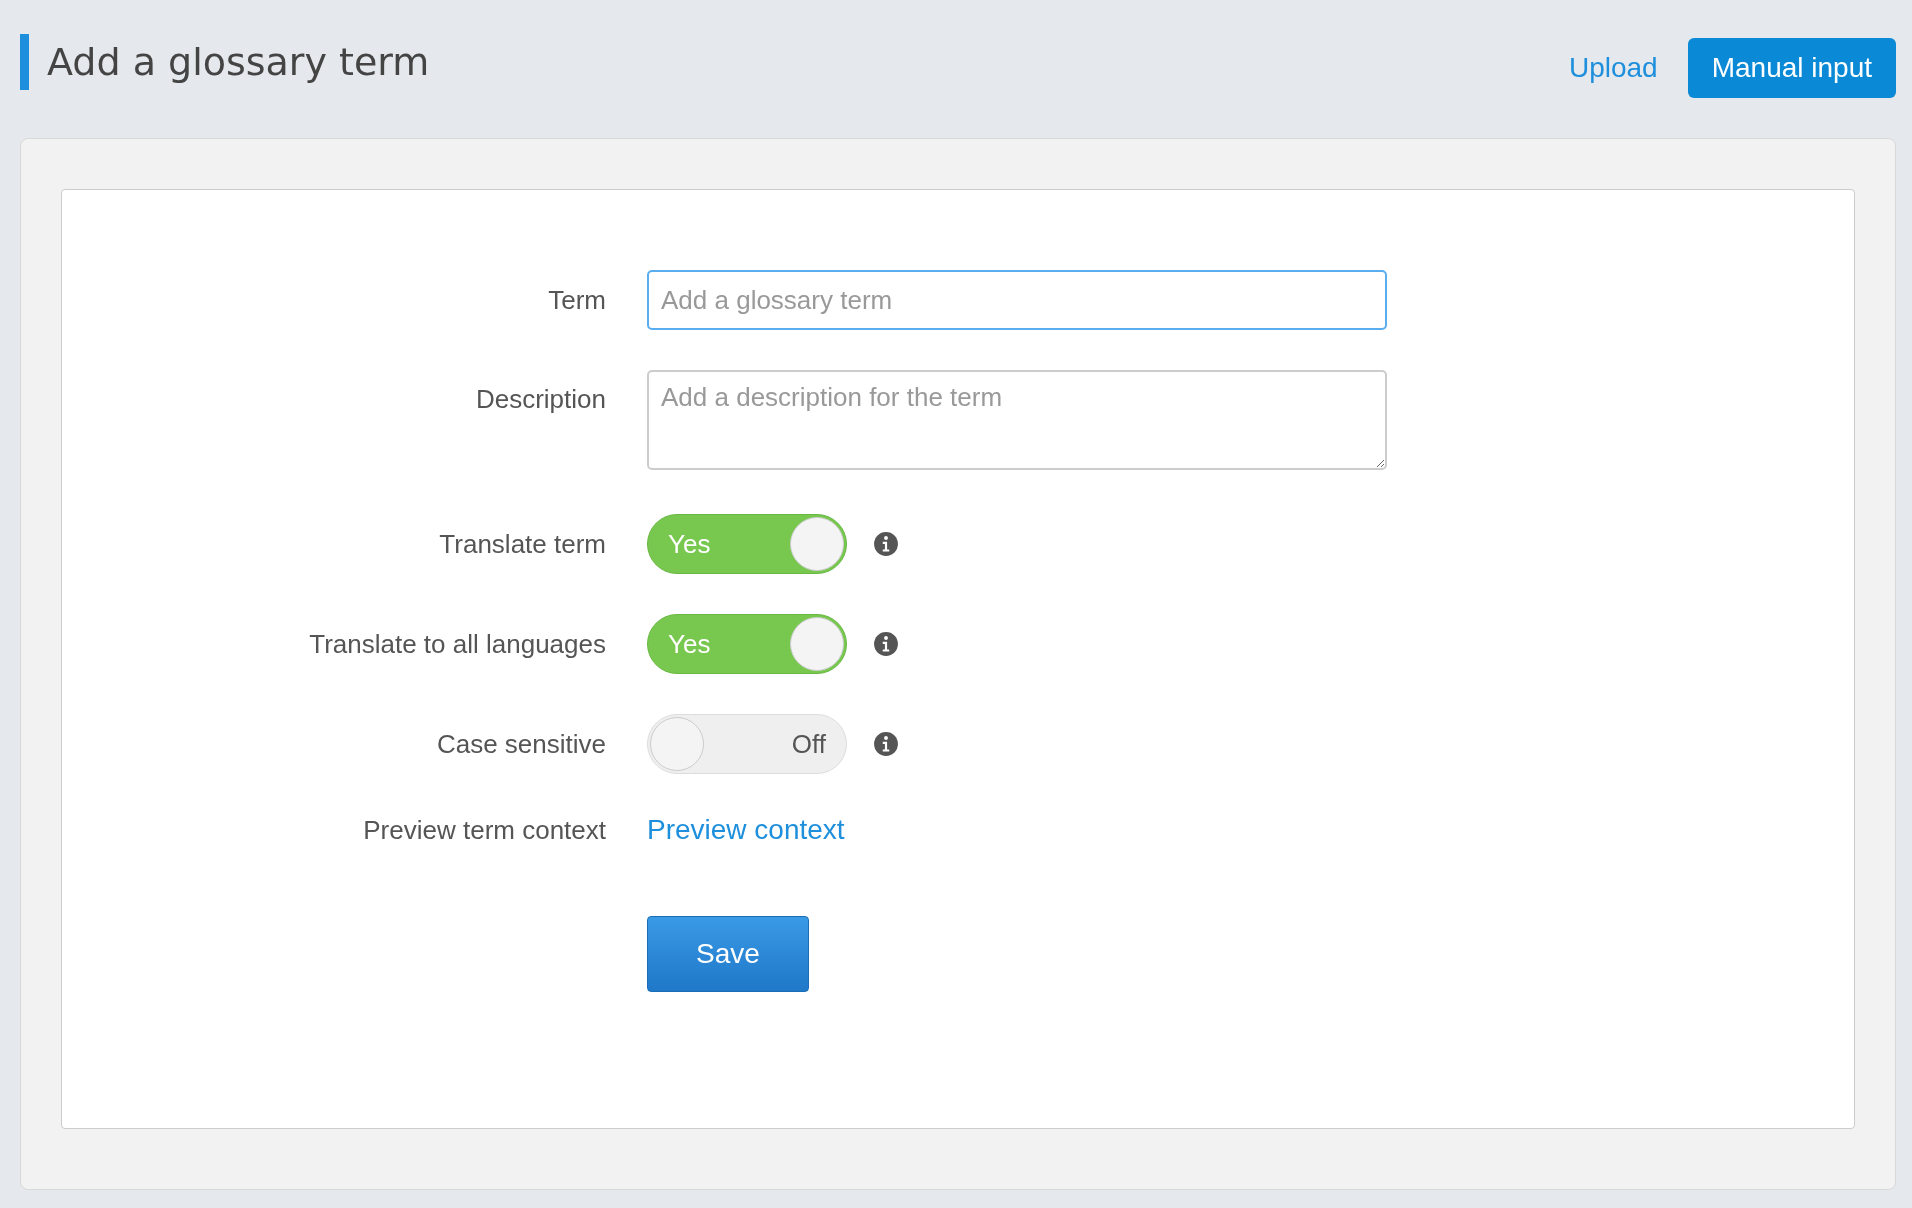 The height and width of the screenshot is (1208, 1912). What do you see at coordinates (1791, 68) in the screenshot?
I see `manual-input-button: Manual input` at bounding box center [1791, 68].